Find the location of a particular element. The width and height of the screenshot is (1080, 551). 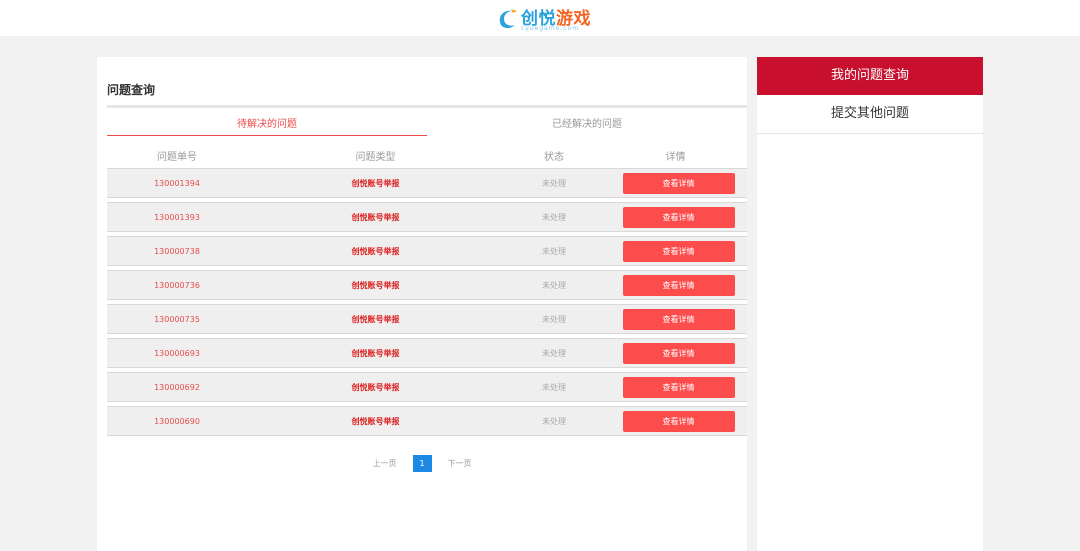

table-row: 130000692 创悦账号举报 未处理 查看详情 is located at coordinates (427, 387).